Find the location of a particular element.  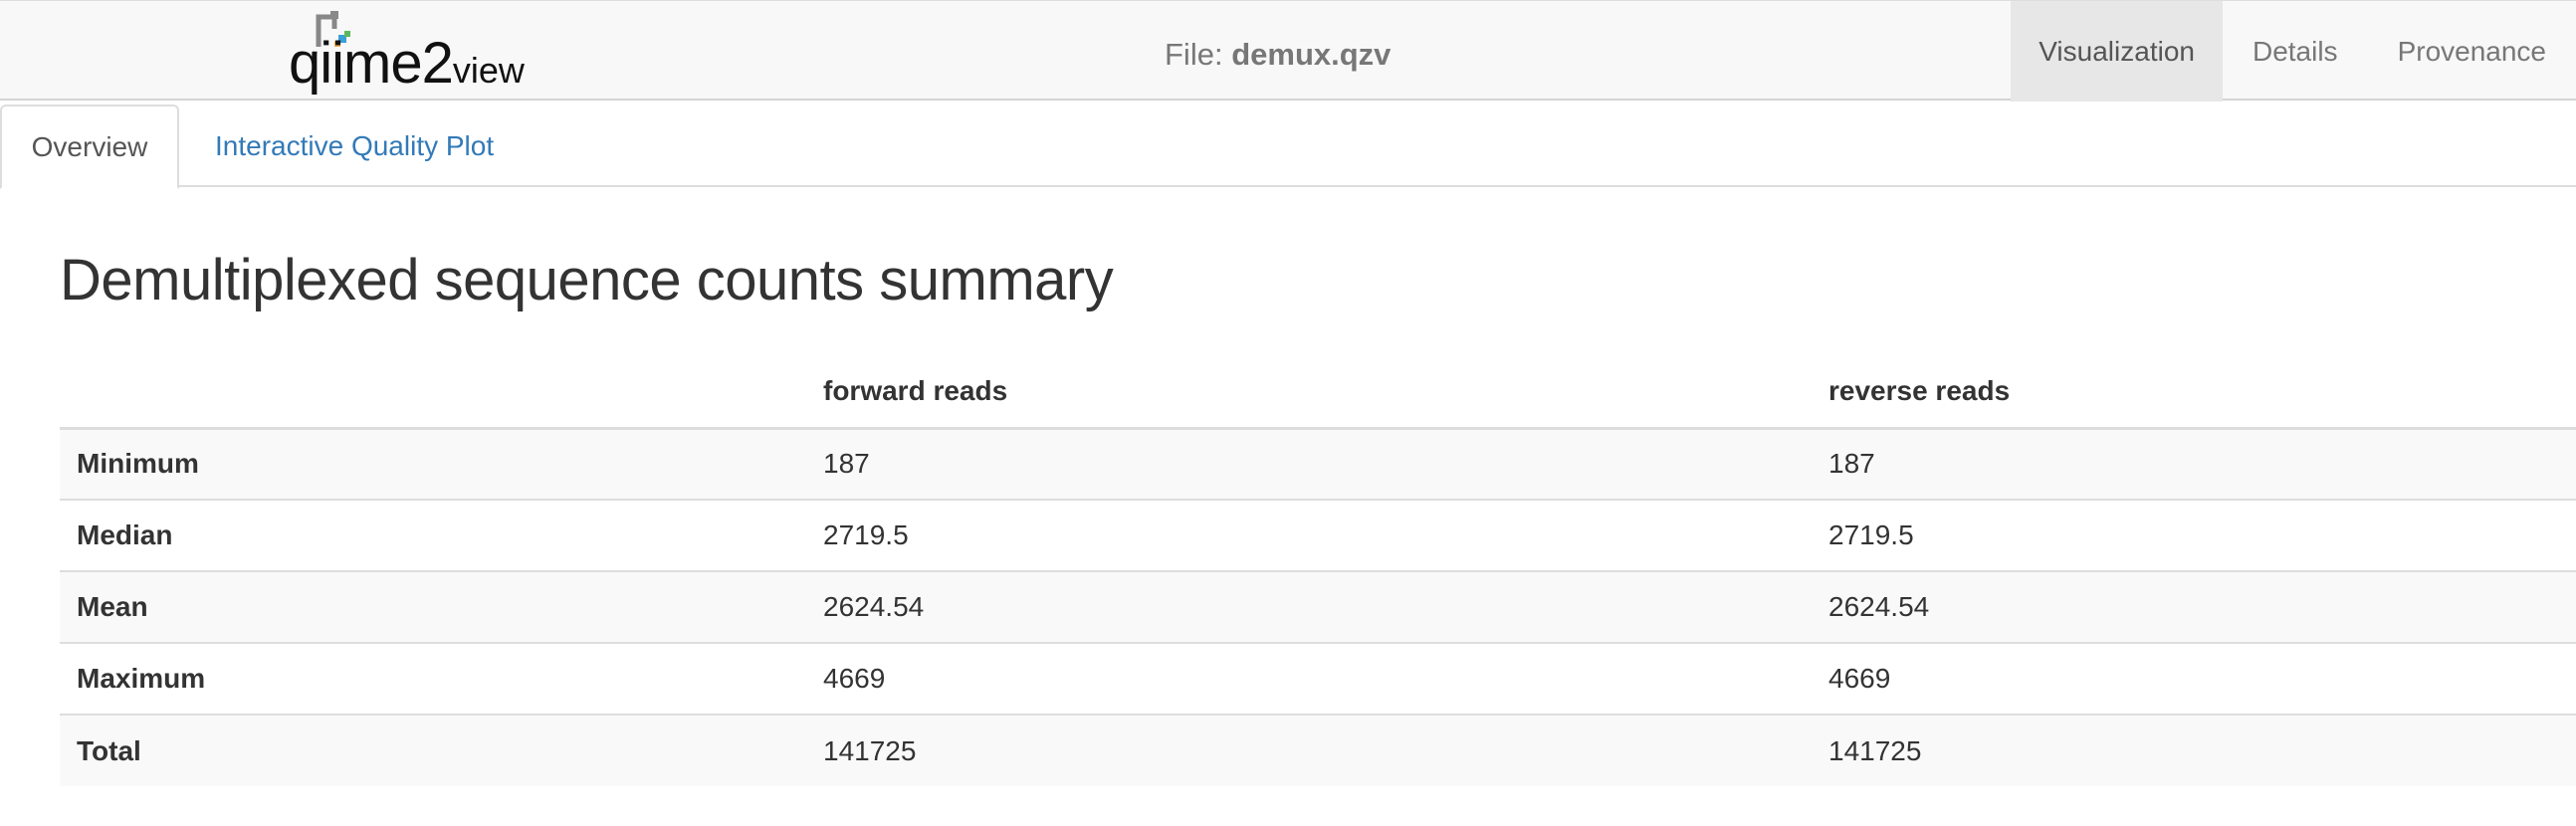

table-row: Minimum 187 187 is located at coordinates (1318, 463).